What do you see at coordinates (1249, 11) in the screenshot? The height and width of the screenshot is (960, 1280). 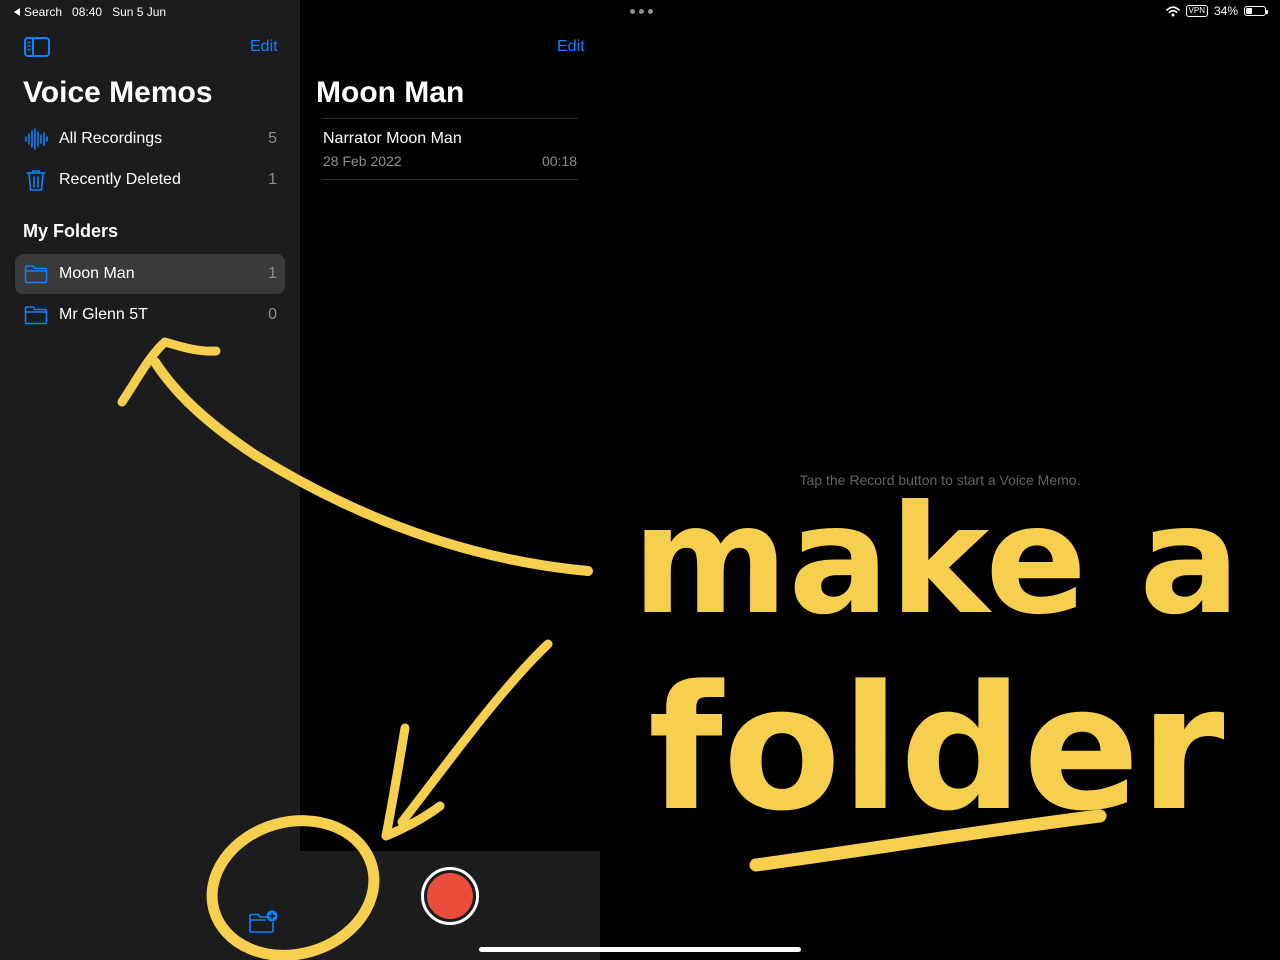 I see `battery-fill` at bounding box center [1249, 11].